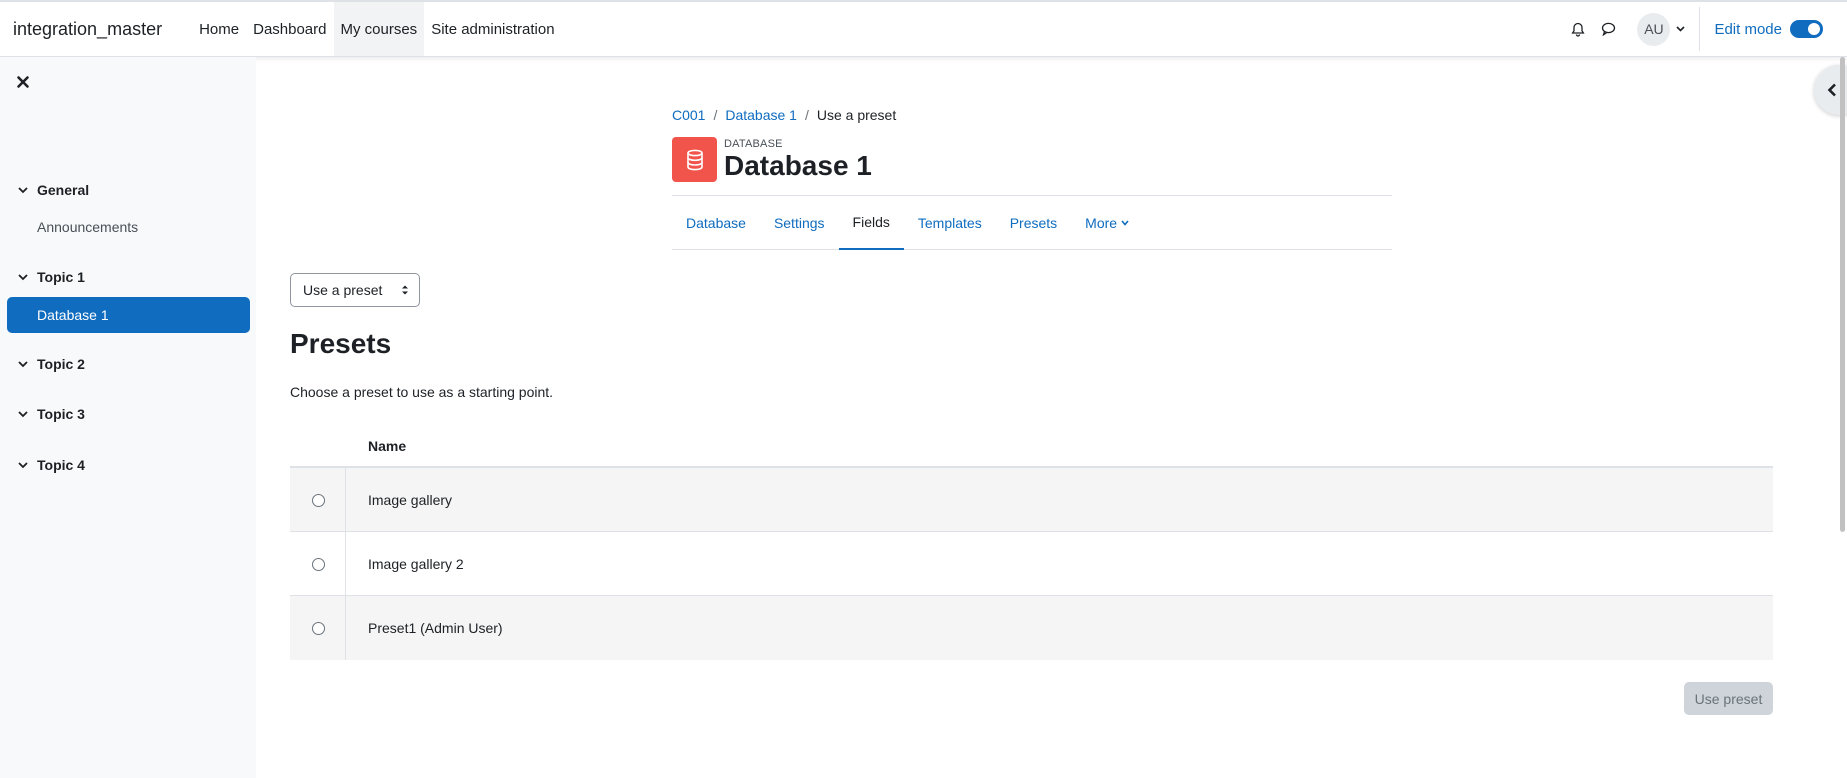 Image resolution: width=1847 pixels, height=778 pixels. I want to click on table-row: Image gallery 2, so click(1031, 564).